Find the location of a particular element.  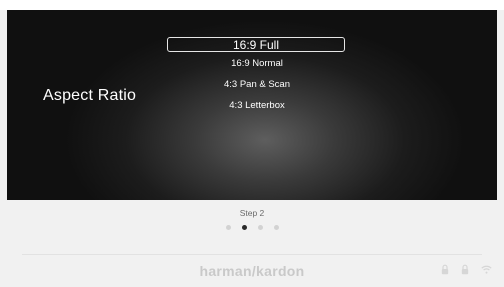

brand-logo: harman/kardon is located at coordinates (252, 271).